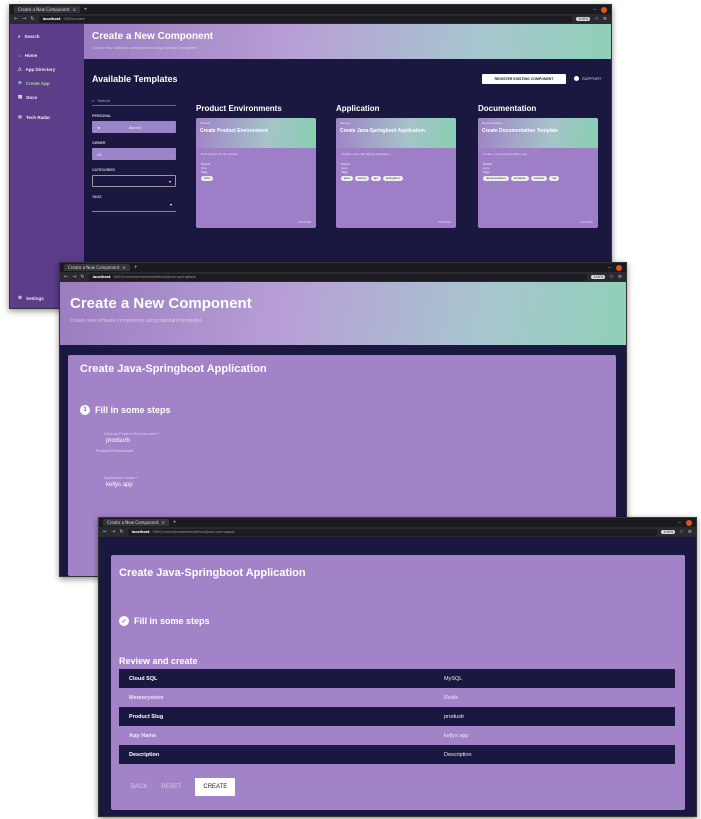 This screenshot has height=819, width=701. I want to click on table-row: Memorystore Redis, so click(397, 697).